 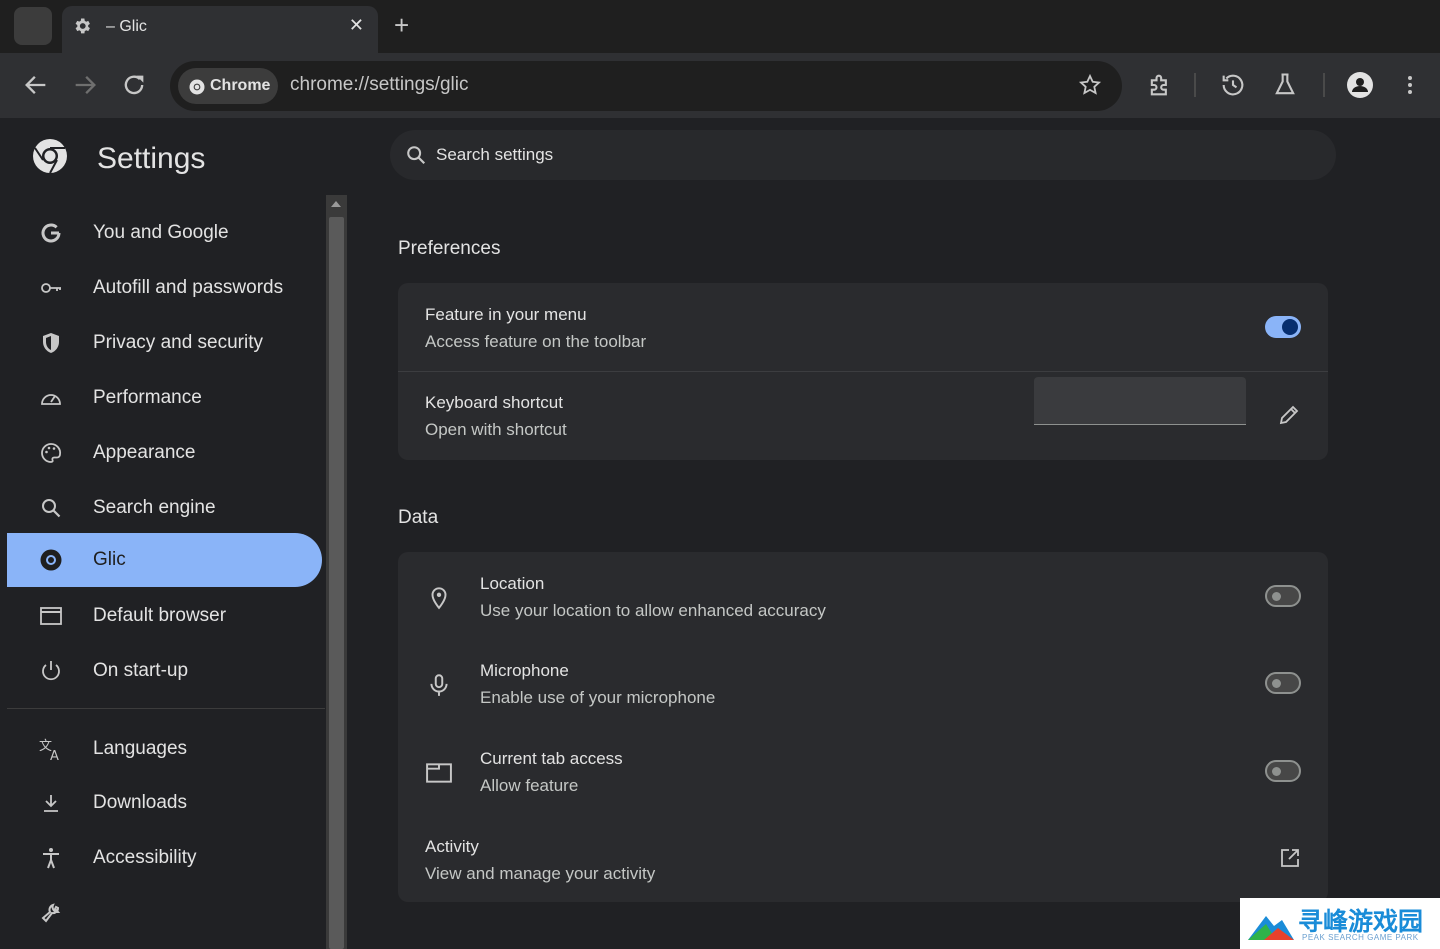 I want to click on open-in-new-icon, so click(x=1290, y=858).